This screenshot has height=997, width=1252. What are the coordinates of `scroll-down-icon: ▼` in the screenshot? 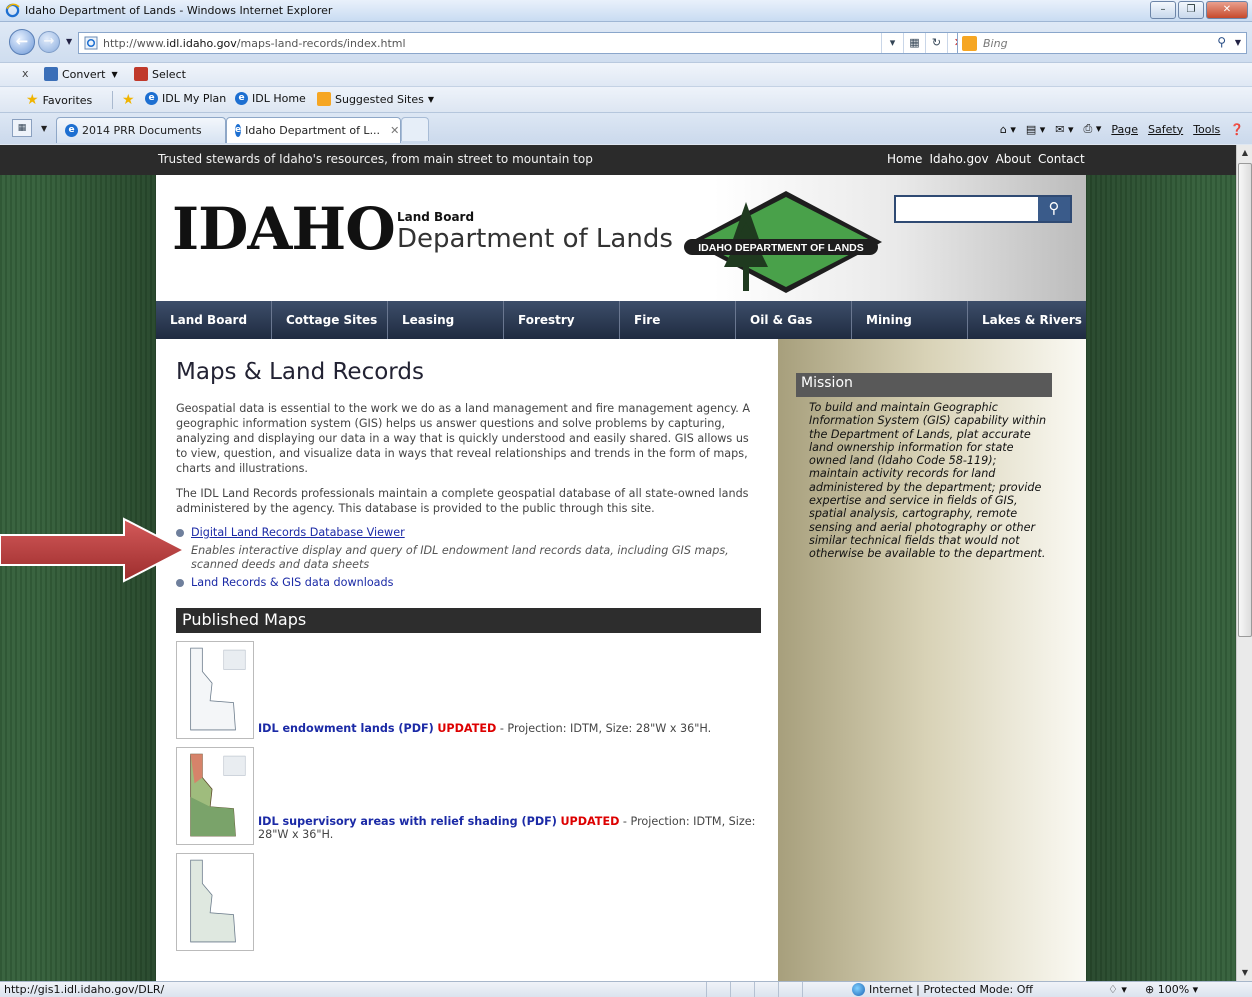 It's located at (1245, 973).